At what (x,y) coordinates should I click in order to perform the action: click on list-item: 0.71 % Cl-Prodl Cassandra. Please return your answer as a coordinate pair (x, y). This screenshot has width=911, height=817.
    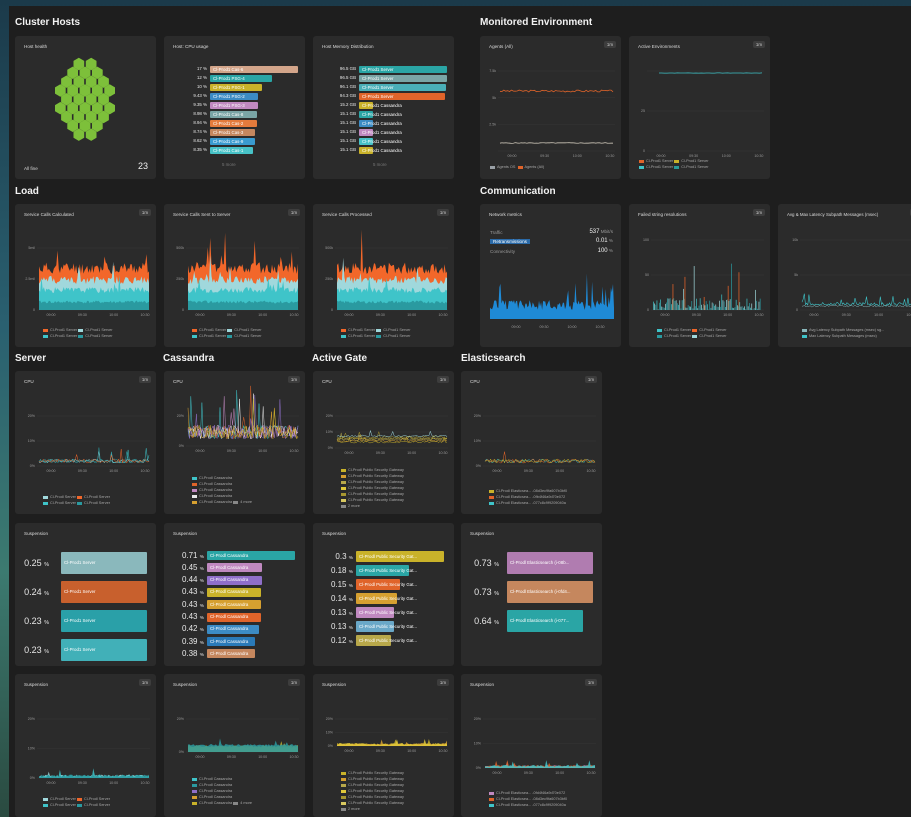
    Looking at the image, I should click on (234, 555).